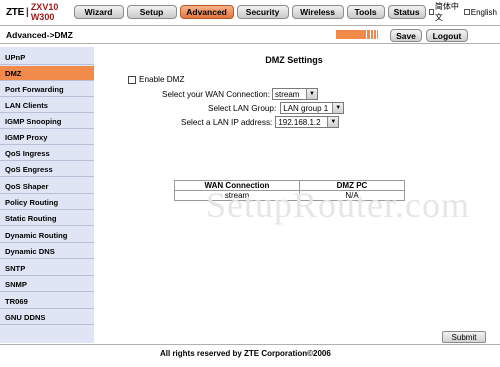  I want to click on wan-connection-row: Select your WAN Connection: stream ▼, so click(240, 94).